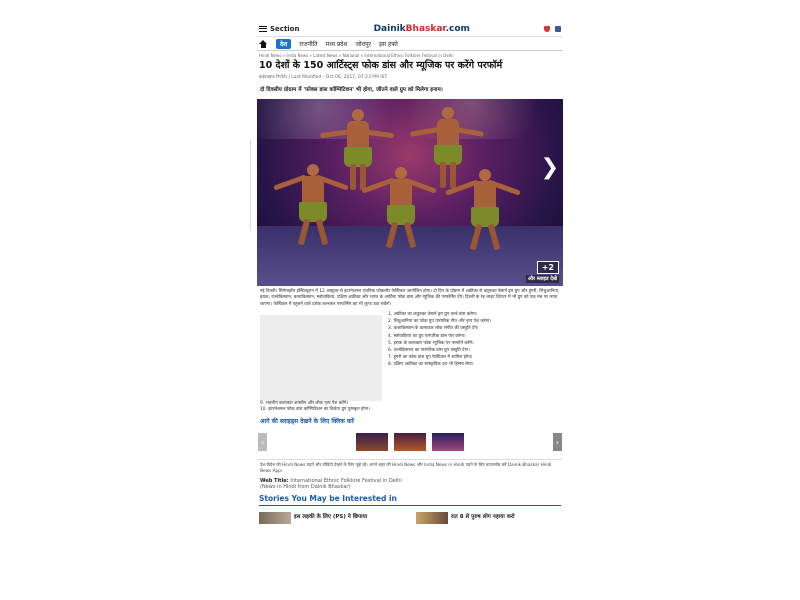 Image resolution: width=800 pixels, height=600 pixels. Describe the element at coordinates (558, 29) in the screenshot. I see `facebook-icon` at that location.